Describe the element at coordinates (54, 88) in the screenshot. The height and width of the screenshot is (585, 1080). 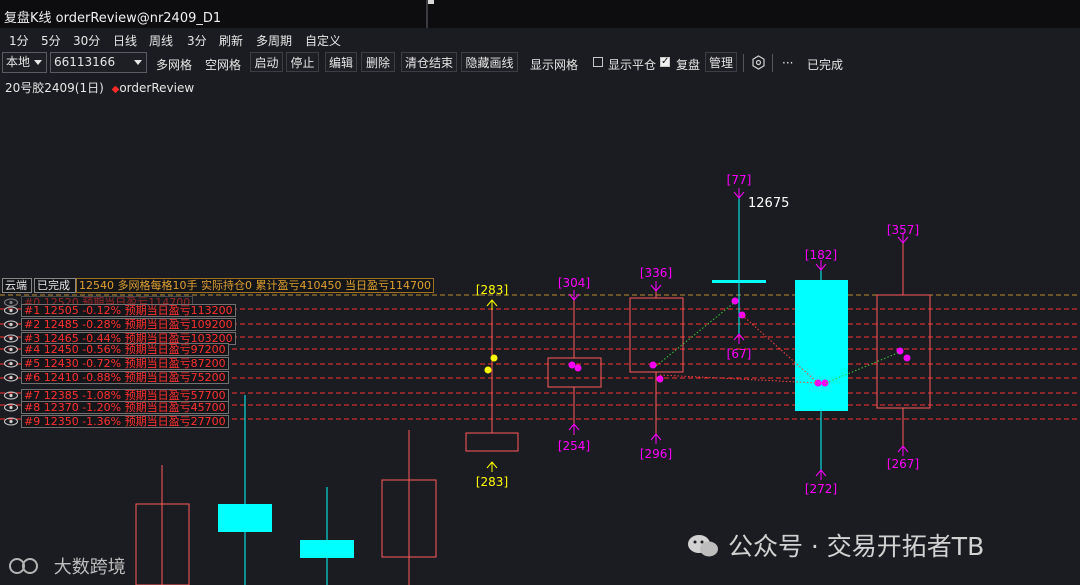
I see `symbol-name: 20号胶2409(1日)` at that location.